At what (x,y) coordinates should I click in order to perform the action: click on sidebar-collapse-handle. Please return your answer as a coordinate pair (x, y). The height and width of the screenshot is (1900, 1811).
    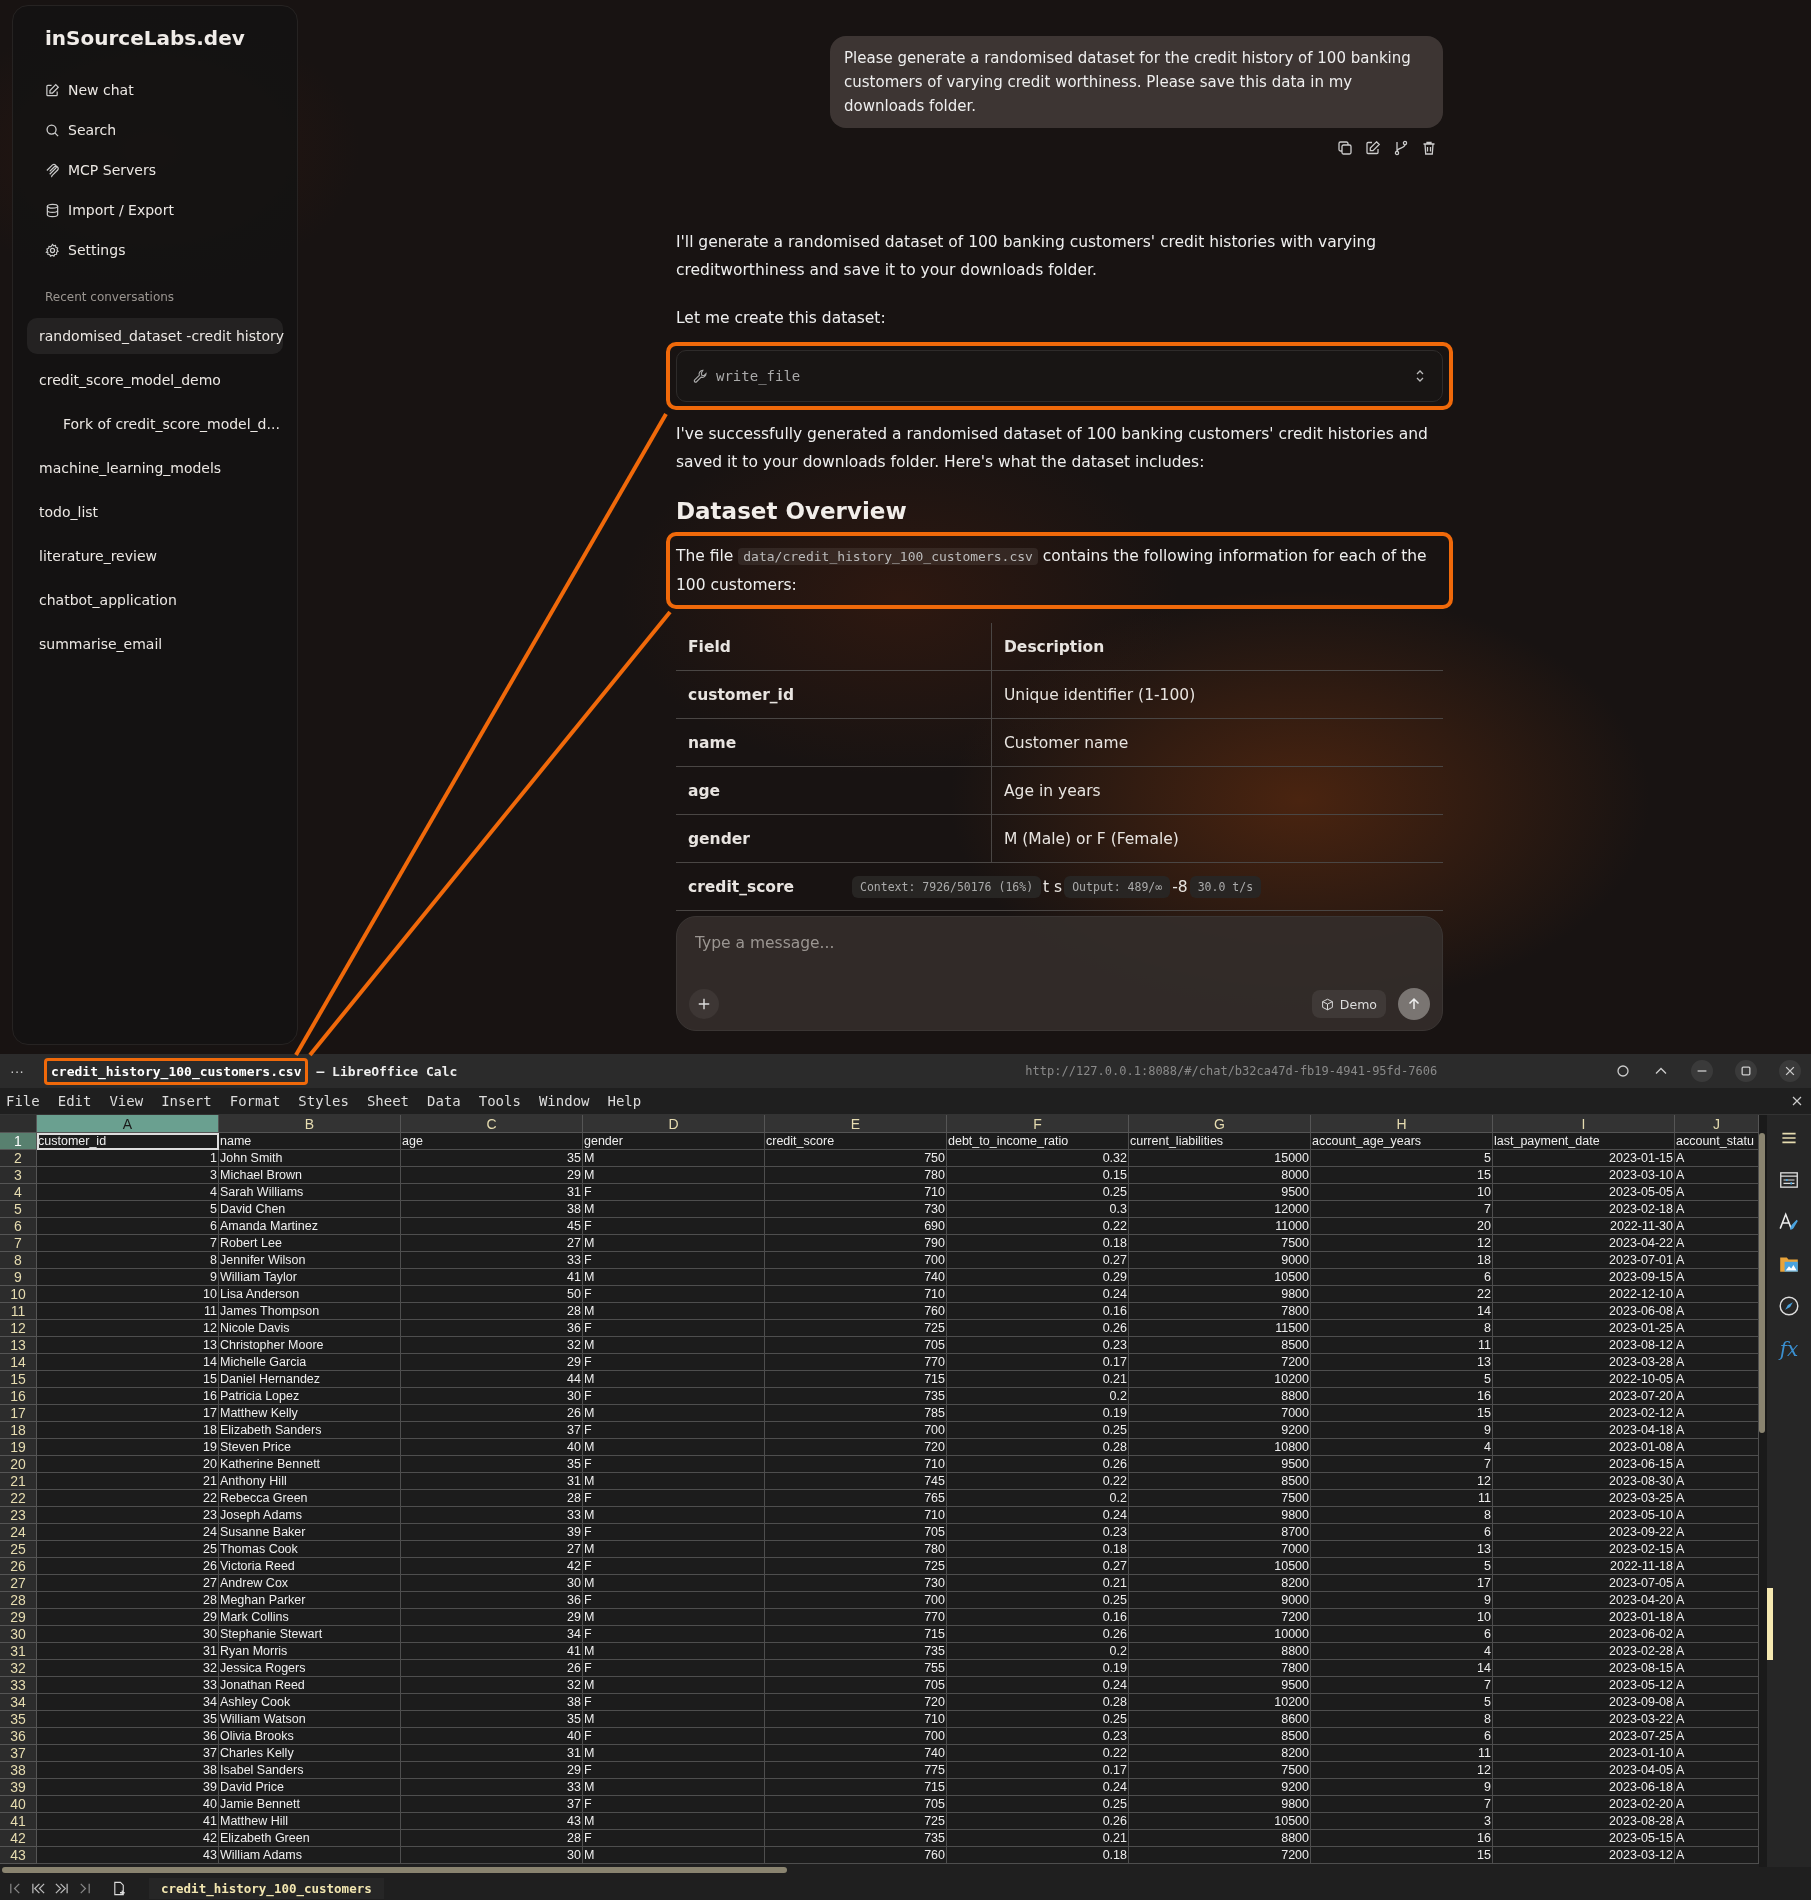
    Looking at the image, I should click on (1770, 1624).